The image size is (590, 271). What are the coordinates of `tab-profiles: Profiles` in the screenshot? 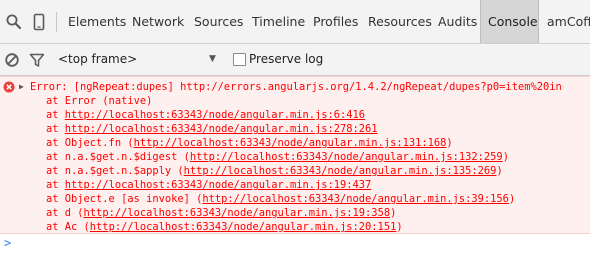 It's located at (335, 21).